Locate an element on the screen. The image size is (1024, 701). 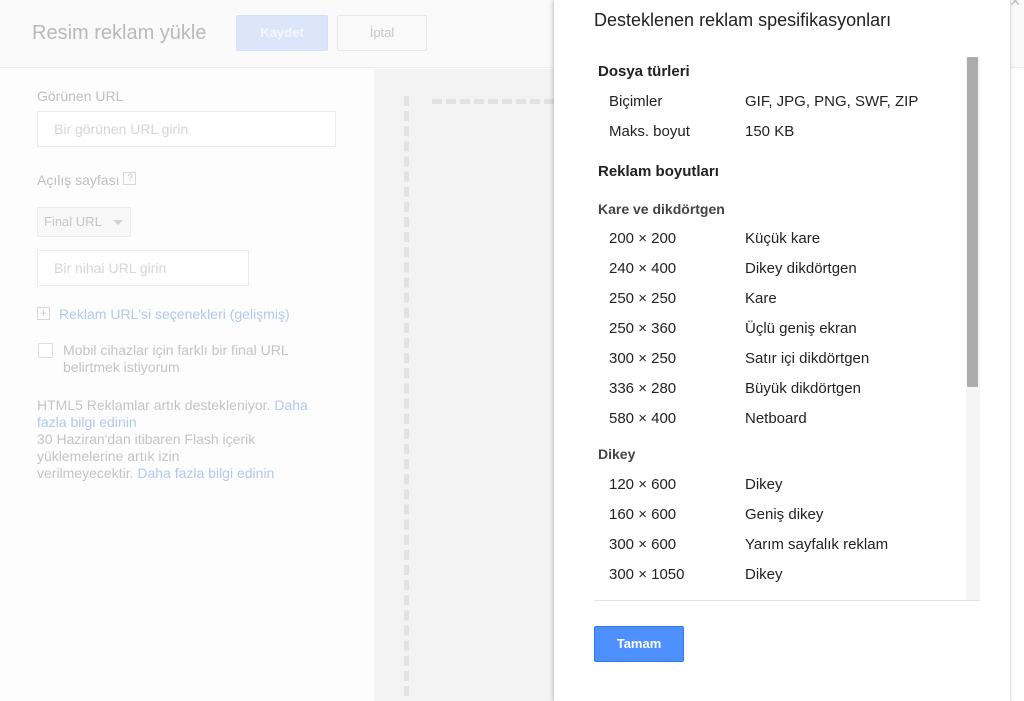
size-name: Yarım sayfalık reklam is located at coordinates (817, 544).